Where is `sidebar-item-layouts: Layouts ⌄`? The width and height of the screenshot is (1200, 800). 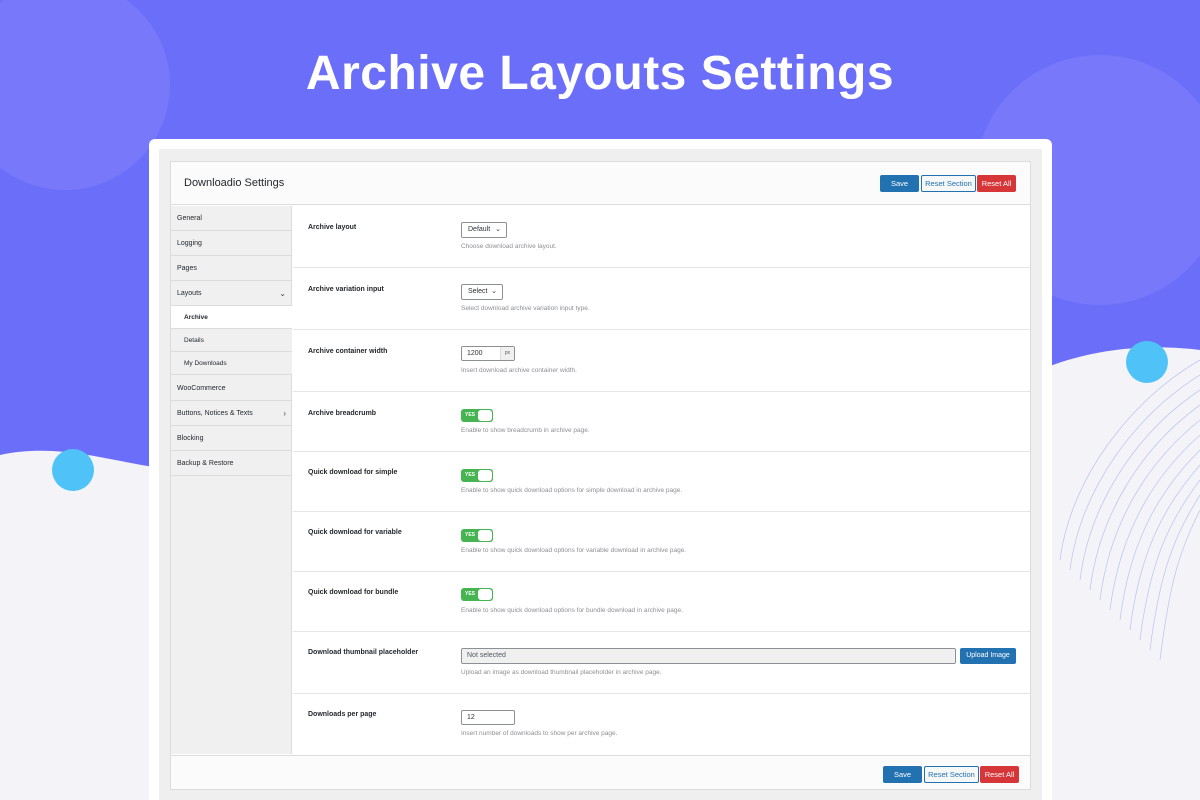 sidebar-item-layouts: Layouts ⌄ is located at coordinates (231, 293).